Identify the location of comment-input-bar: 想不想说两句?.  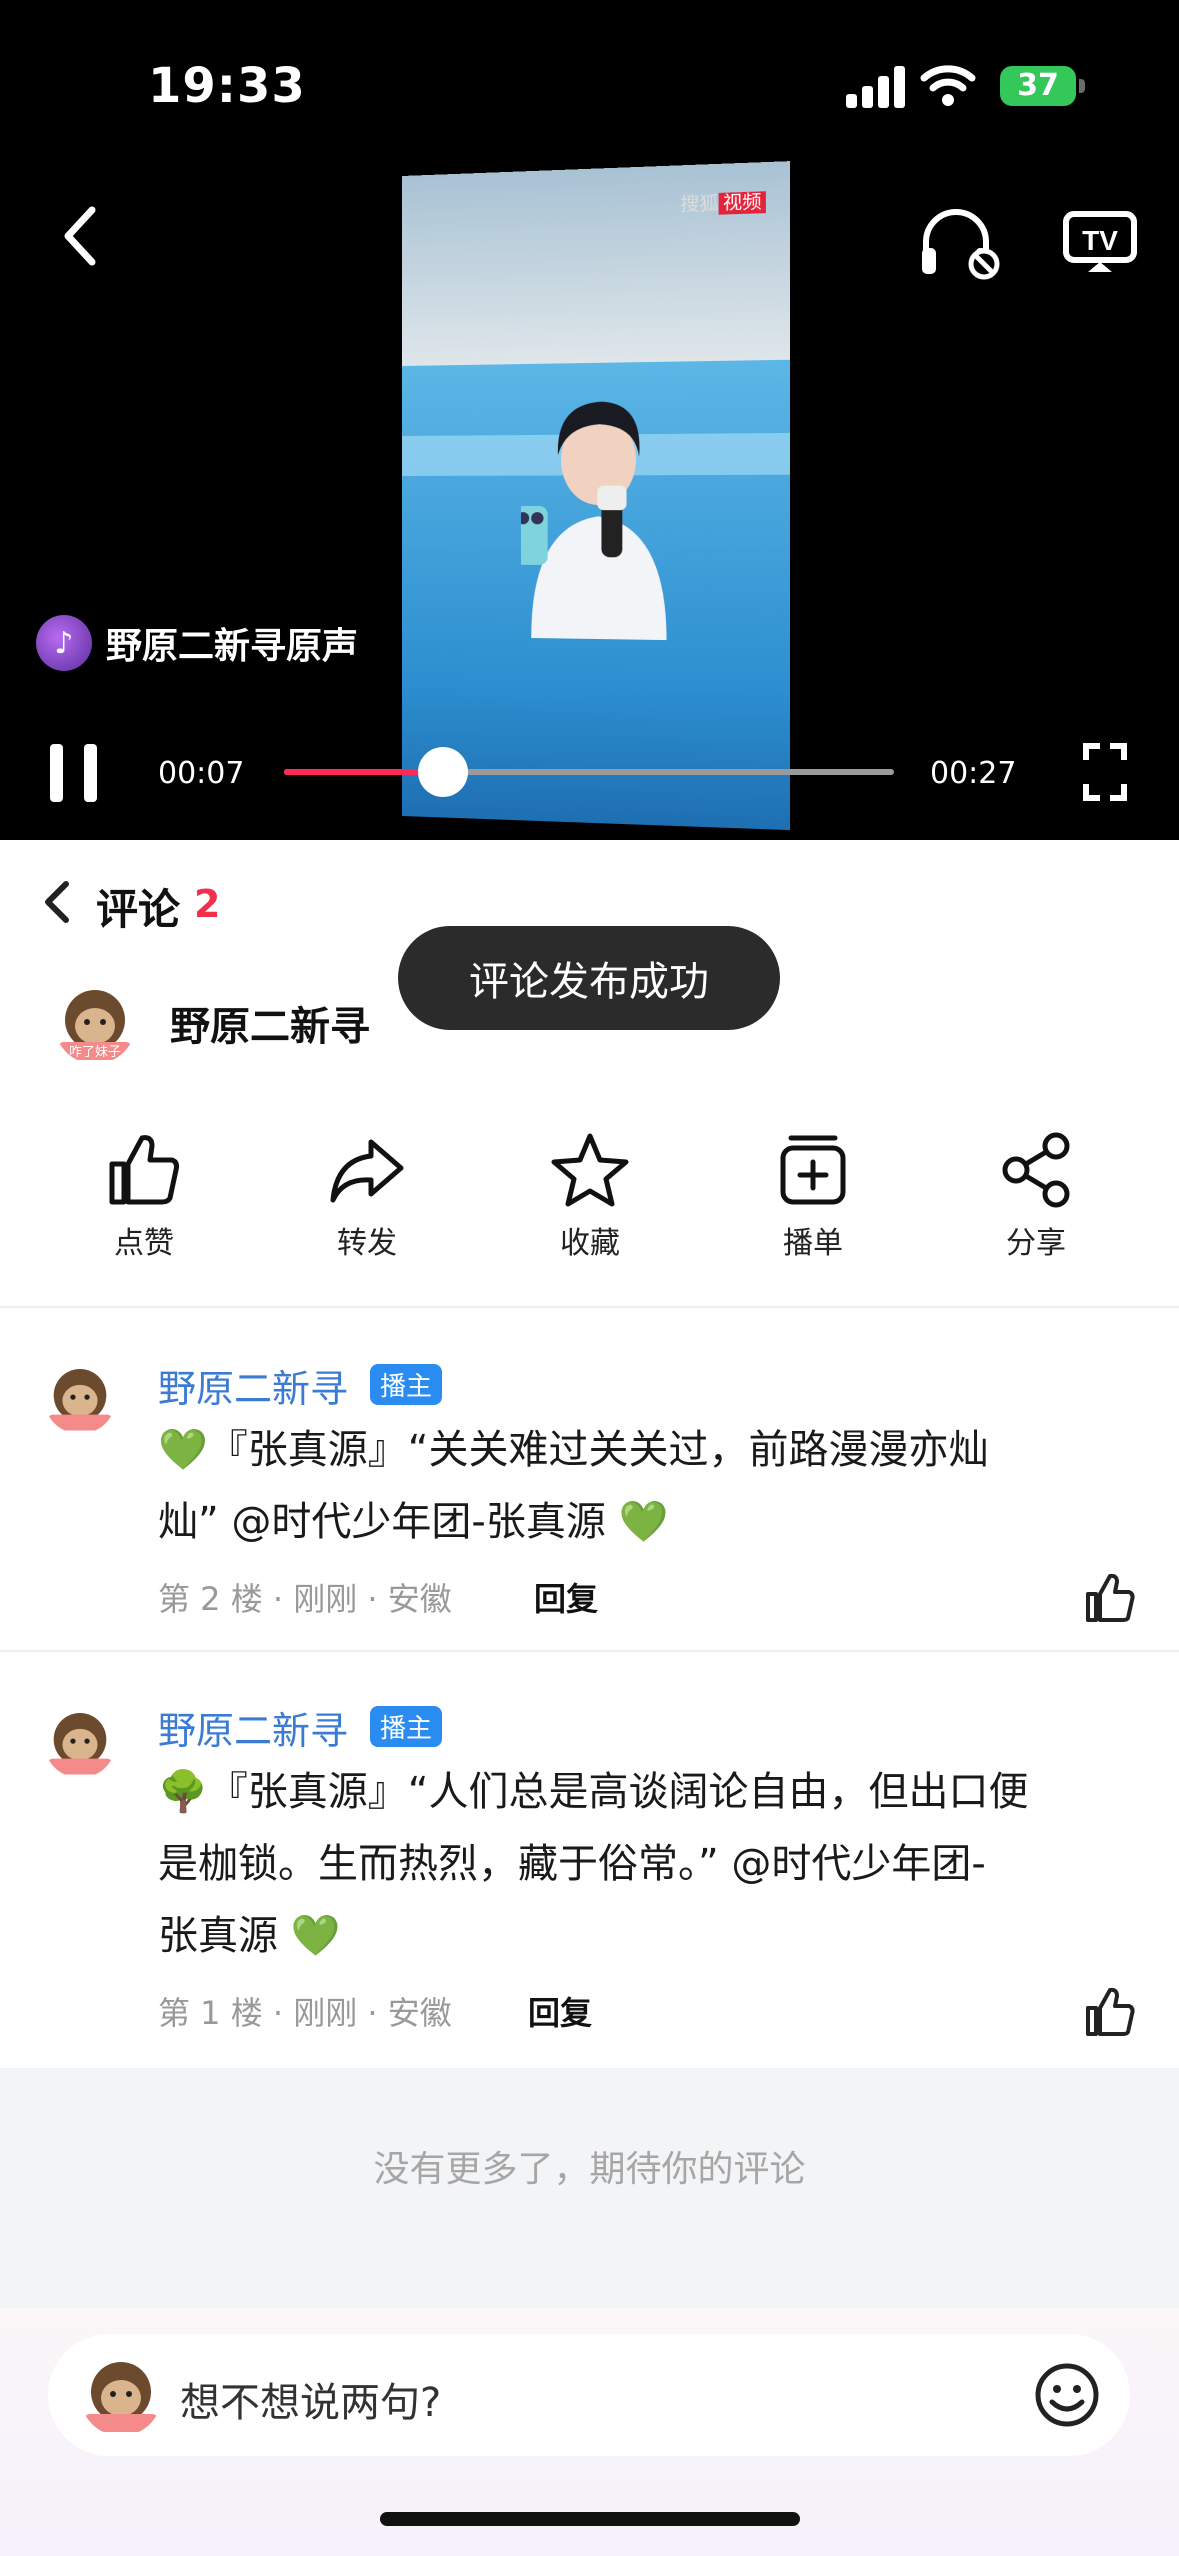
(589, 2432).